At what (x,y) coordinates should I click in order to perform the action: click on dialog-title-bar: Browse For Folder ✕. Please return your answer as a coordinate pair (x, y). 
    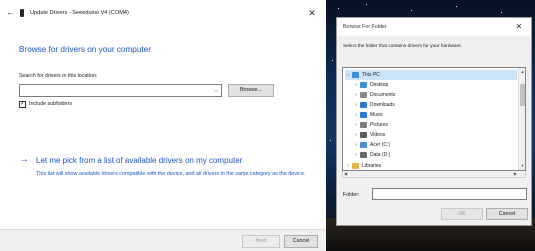
    Looking at the image, I should click on (434, 27).